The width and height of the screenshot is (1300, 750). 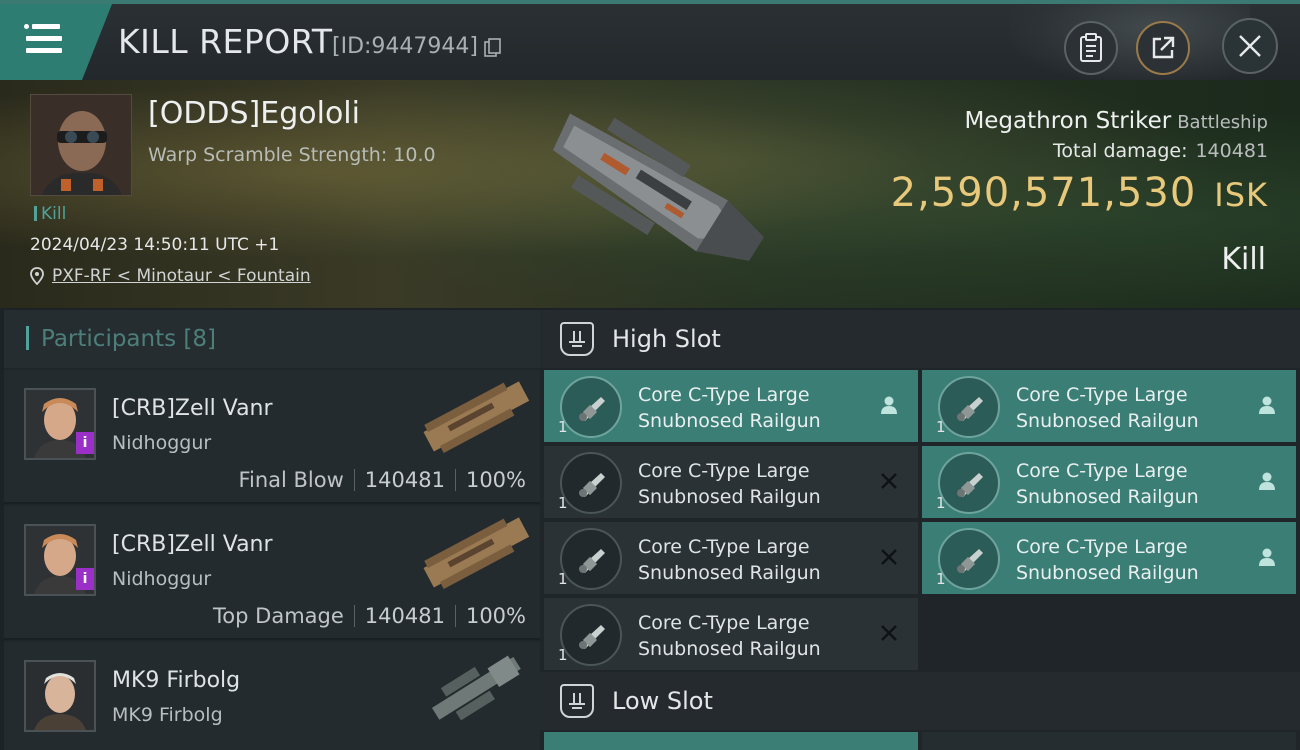 I want to click on total-damage: Total damage: 140481, so click(x=1160, y=151).